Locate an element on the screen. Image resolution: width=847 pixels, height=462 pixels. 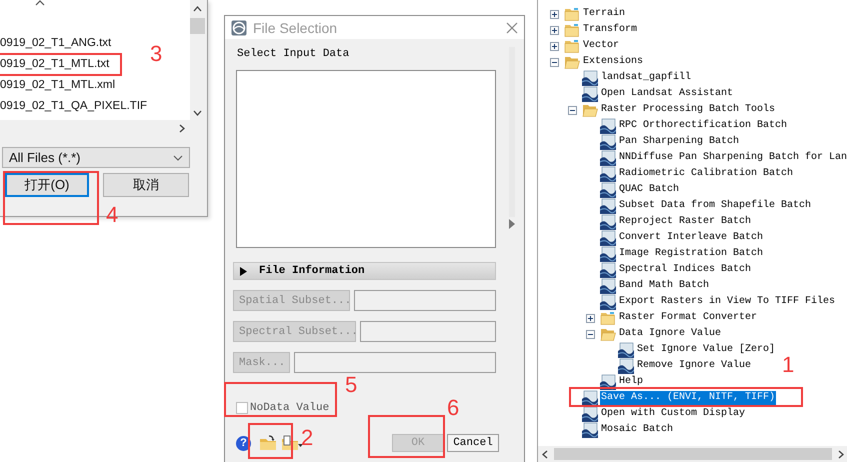
file-name: 0919_02_T1_MTL.txt is located at coordinates (55, 64).